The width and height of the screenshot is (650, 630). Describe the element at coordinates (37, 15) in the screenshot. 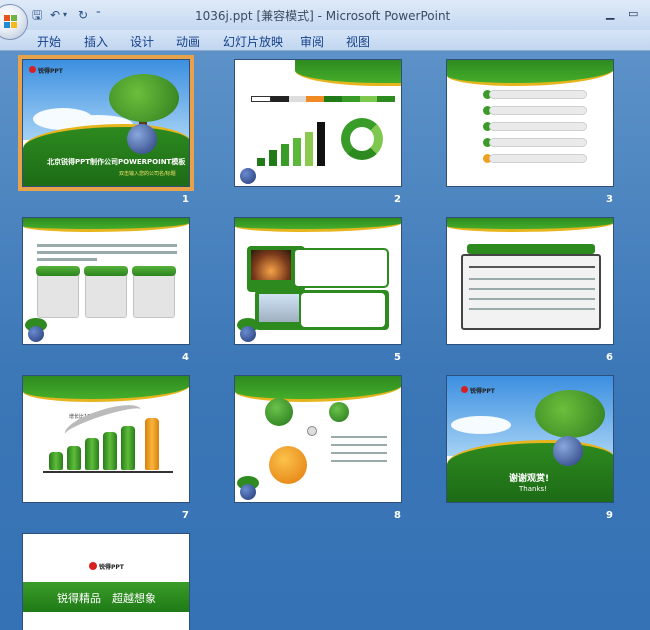

I see `save-icon: 🖫` at that location.